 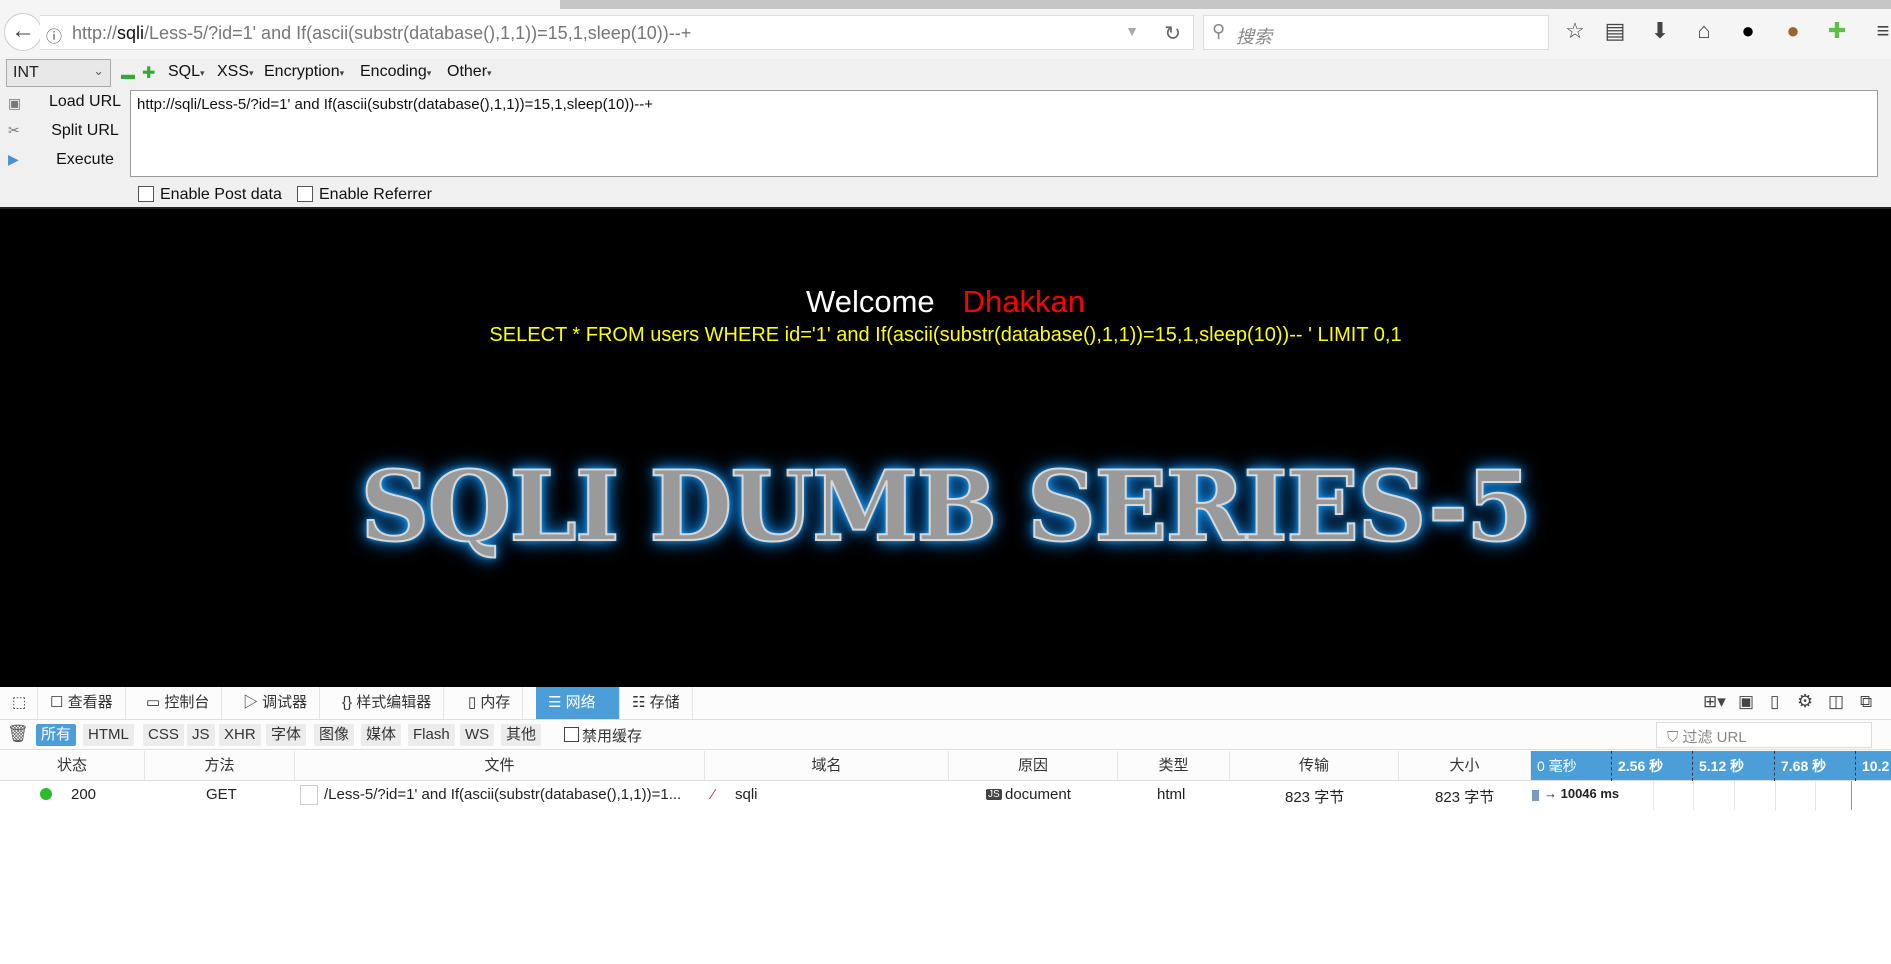 What do you see at coordinates (1879, 31) in the screenshot?
I see `menu-icon: ≡` at bounding box center [1879, 31].